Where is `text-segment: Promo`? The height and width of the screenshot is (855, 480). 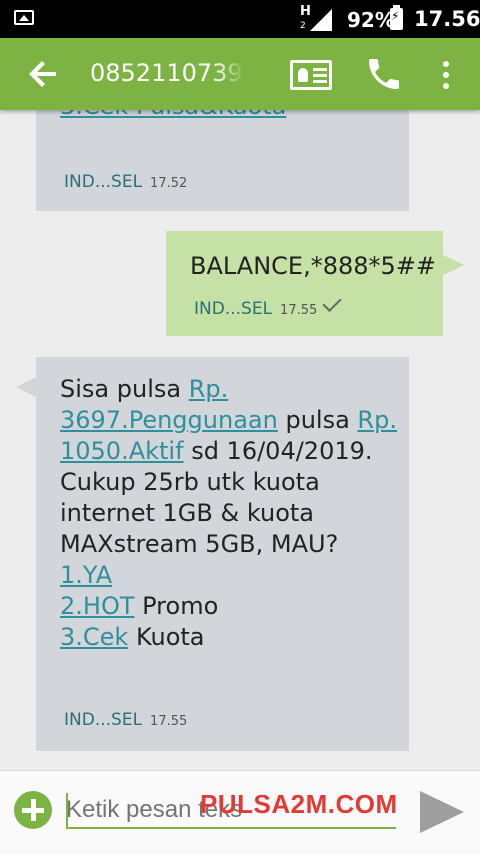 text-segment: Promo is located at coordinates (176, 606).